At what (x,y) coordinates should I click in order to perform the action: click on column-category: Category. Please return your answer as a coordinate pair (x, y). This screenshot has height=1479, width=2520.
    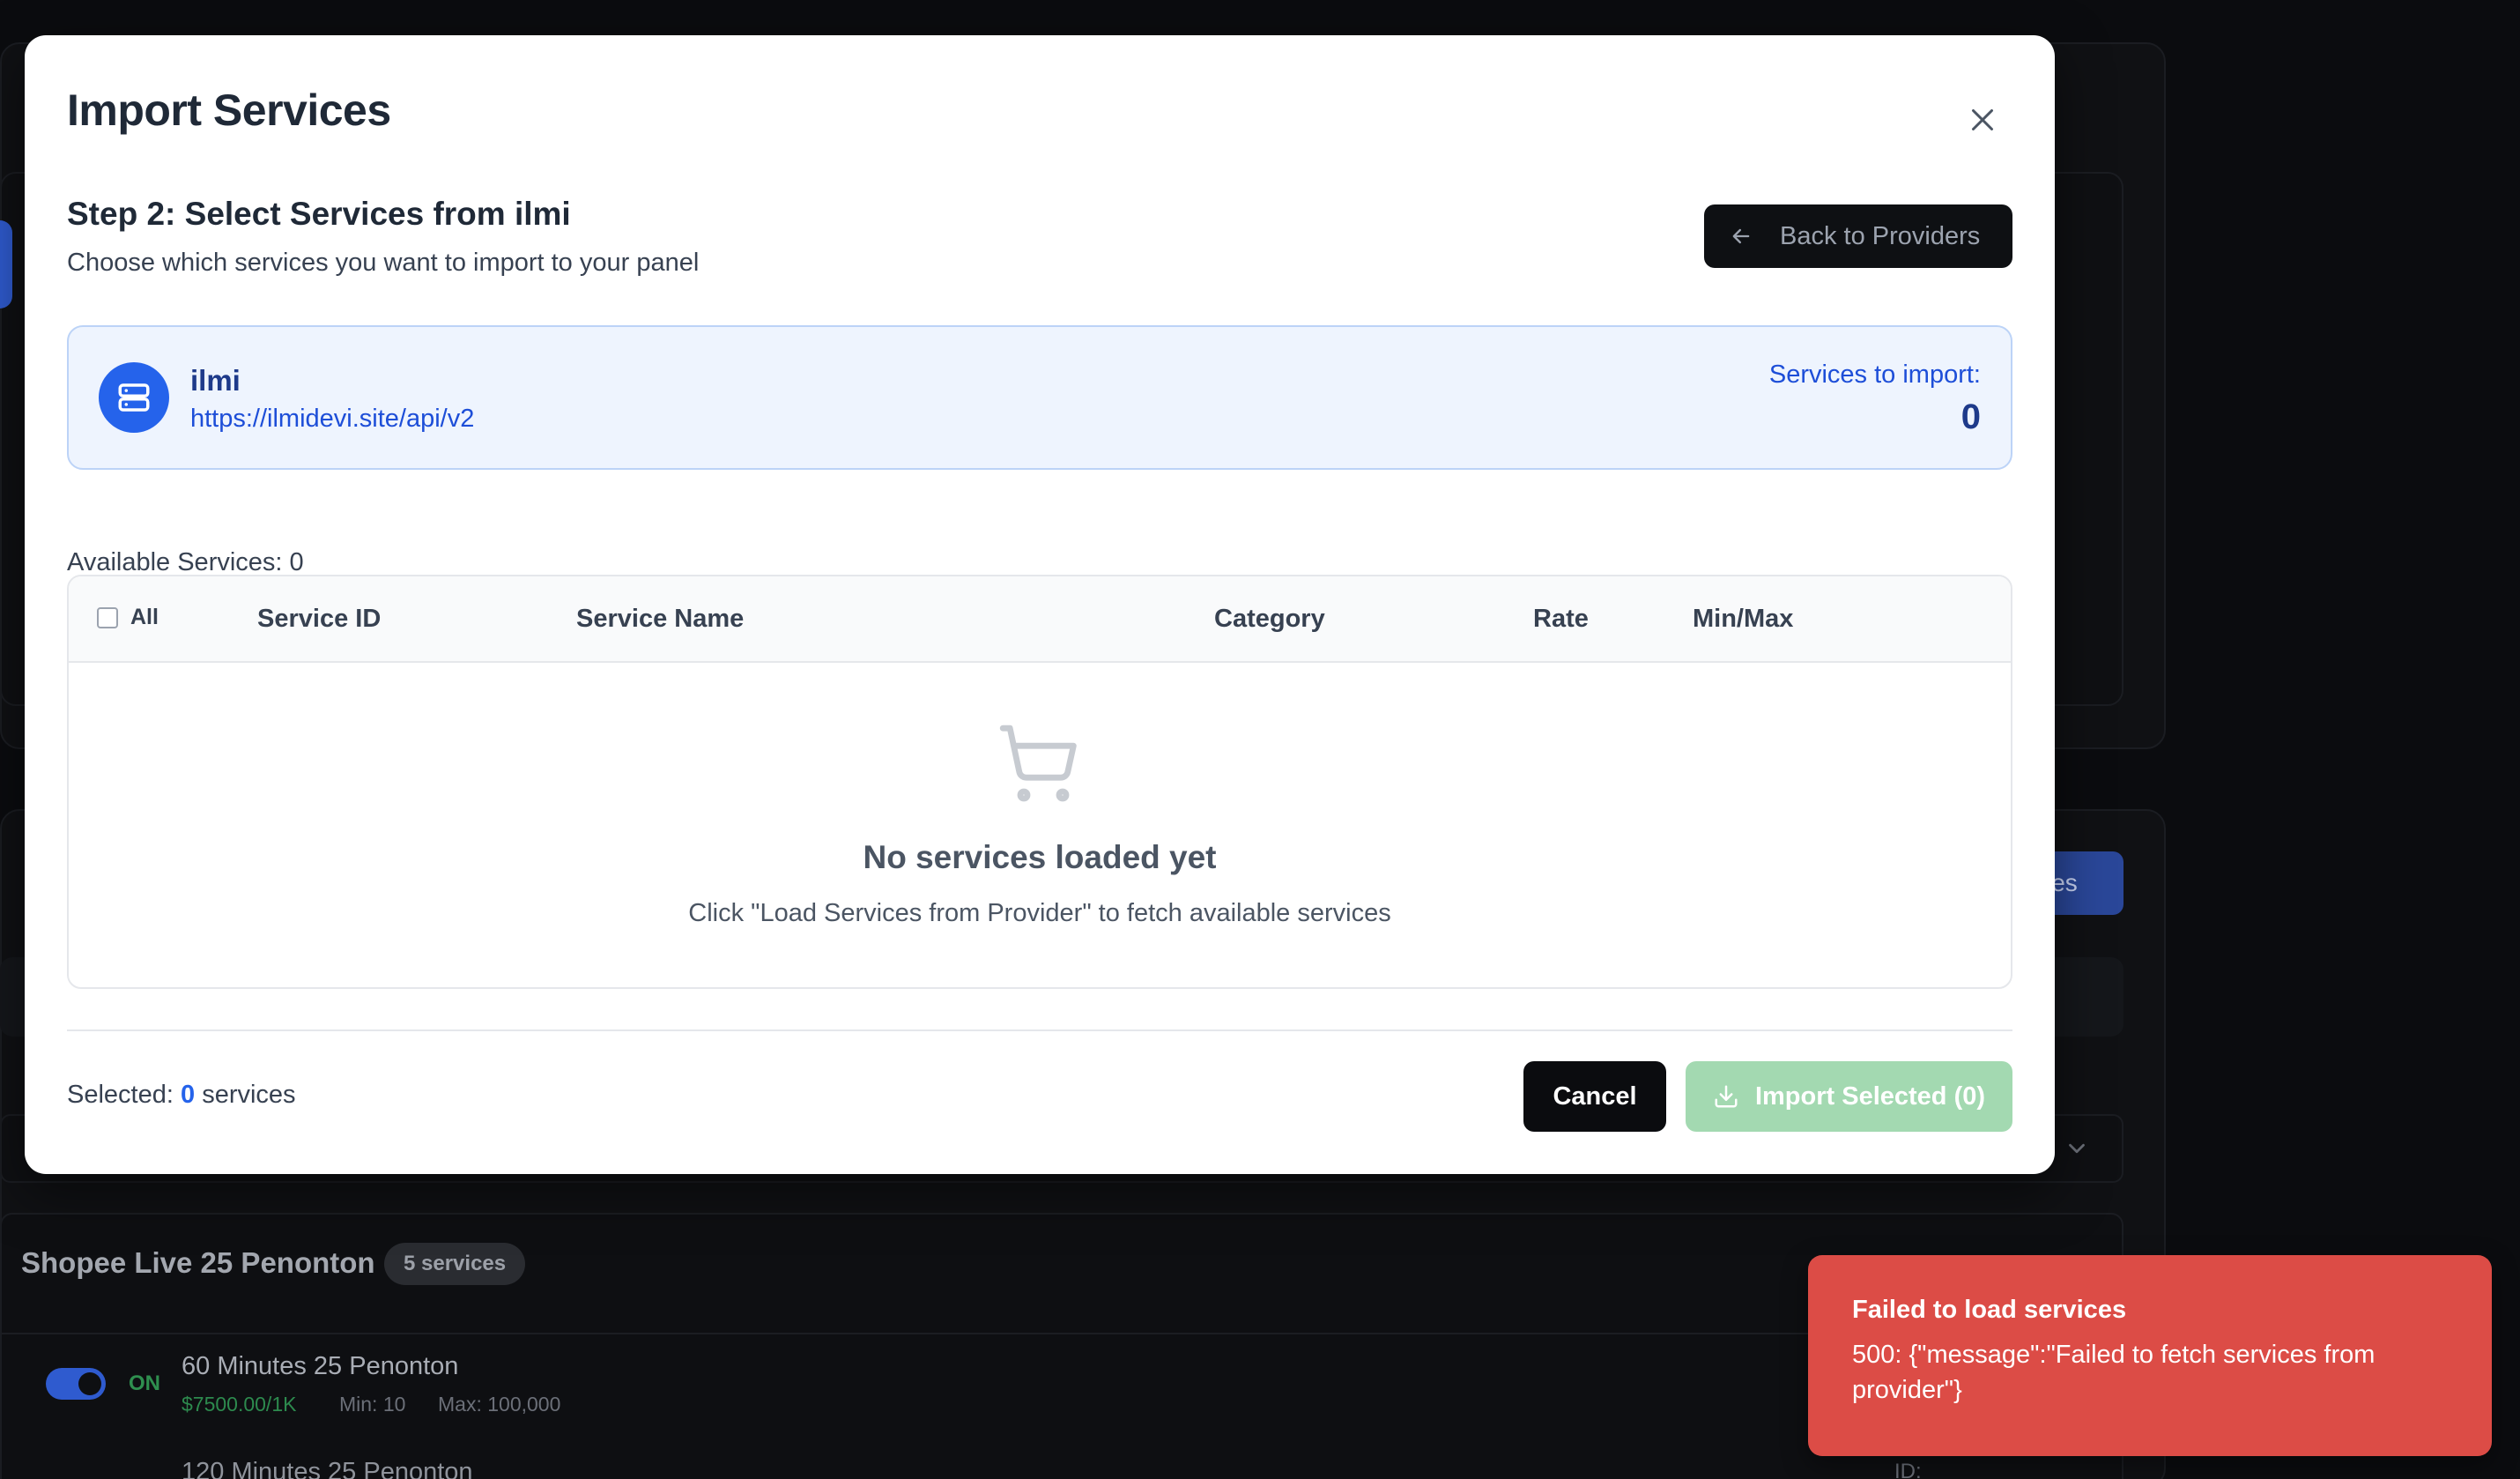
    Looking at the image, I should click on (1269, 619).